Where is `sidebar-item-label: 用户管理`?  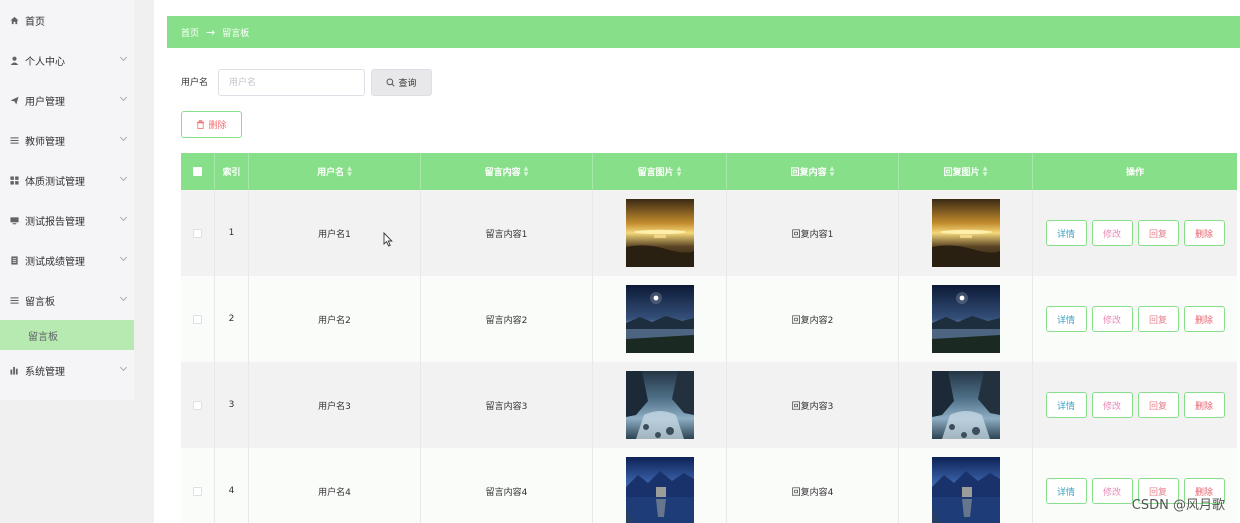
sidebar-item-label: 用户管理 is located at coordinates (45, 102).